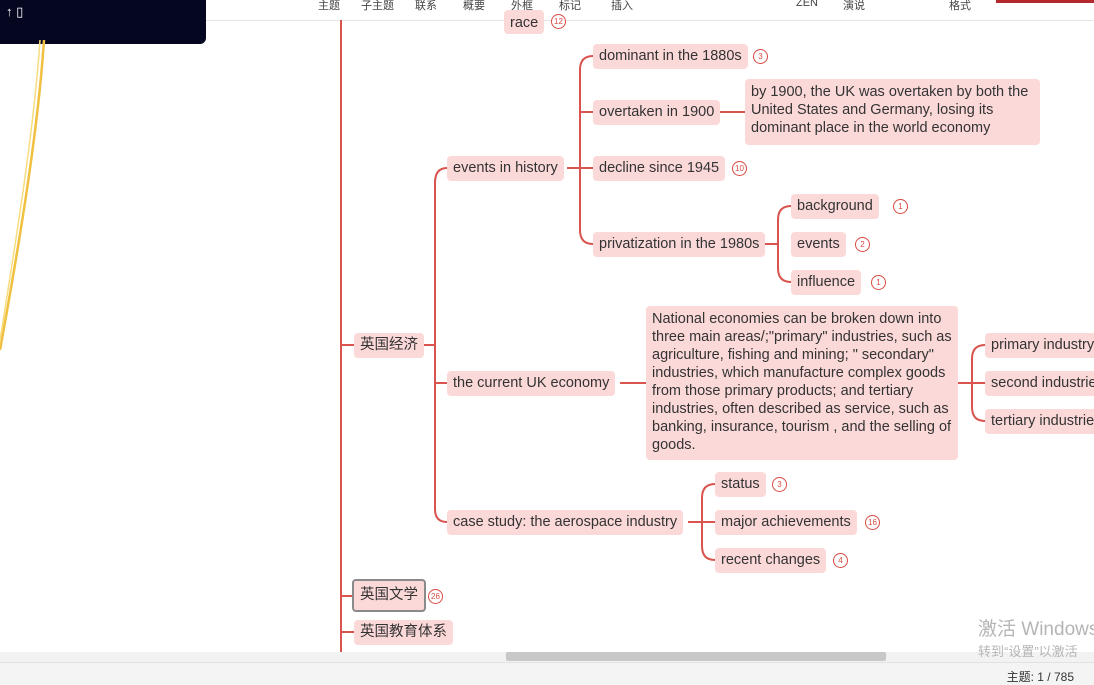 The height and width of the screenshot is (685, 1094). I want to click on topic-label: events in history, so click(505, 168).